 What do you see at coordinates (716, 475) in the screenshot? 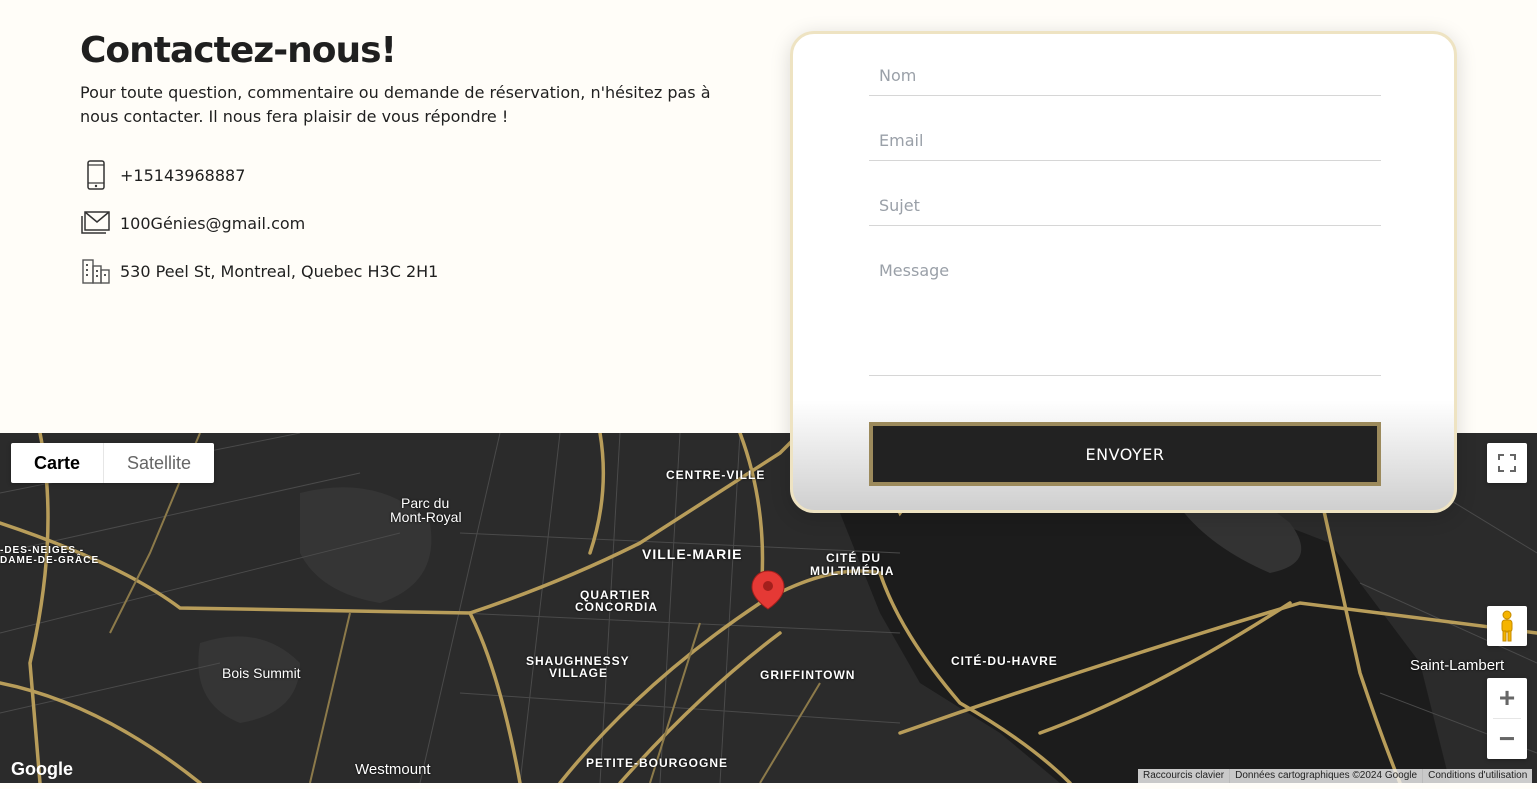
I see `map-label: CENTRE-VILLE` at bounding box center [716, 475].